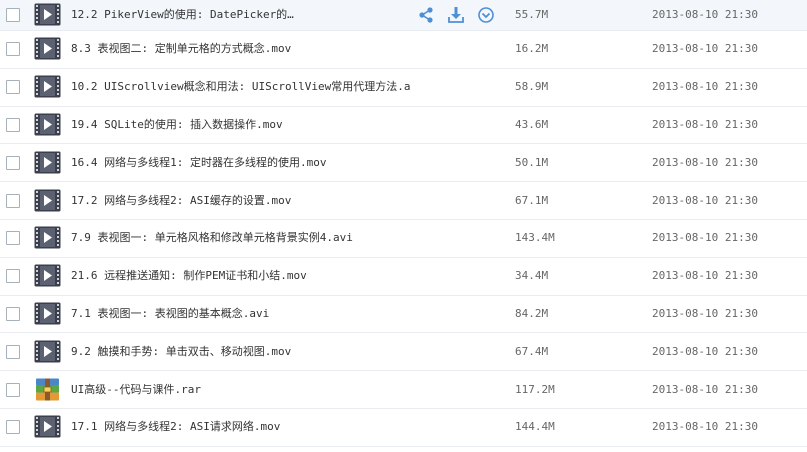 The height and width of the screenshot is (452, 807). Describe the element at coordinates (532, 200) in the screenshot. I see `file-size: 67.1M` at that location.